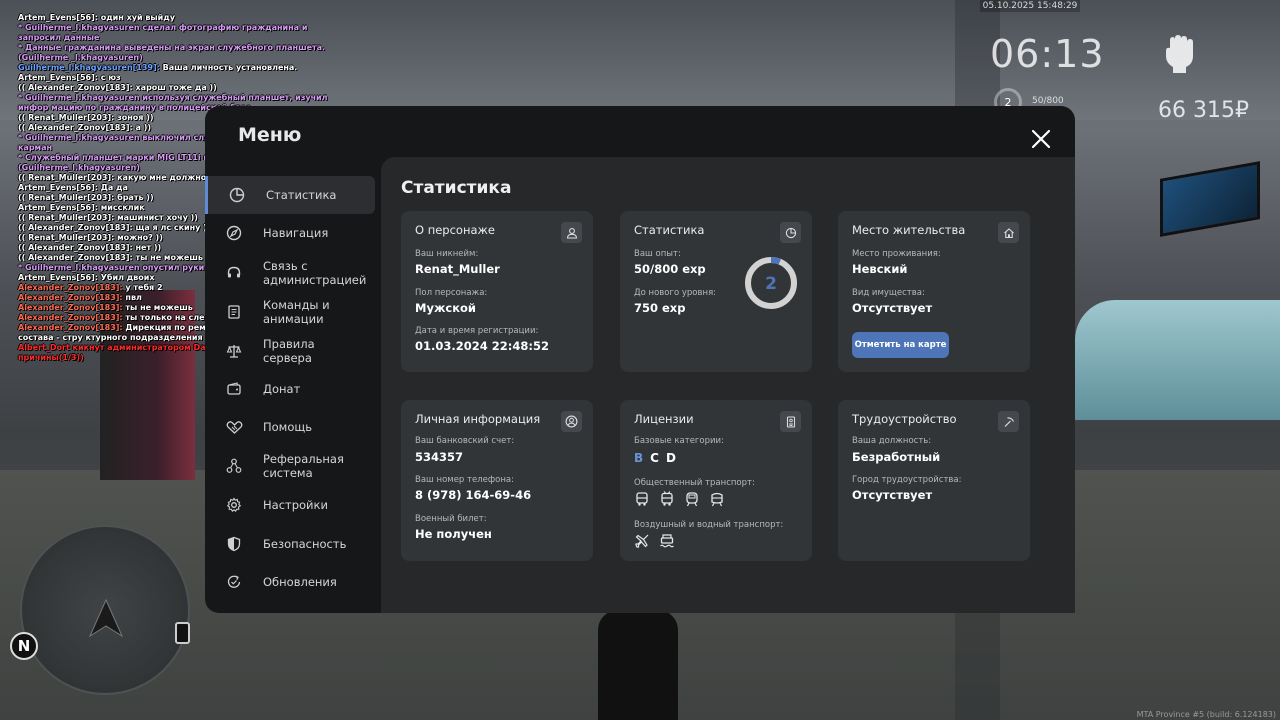 This screenshot has width=1280, height=720. I want to click on military-value: Не получен, so click(453, 534).